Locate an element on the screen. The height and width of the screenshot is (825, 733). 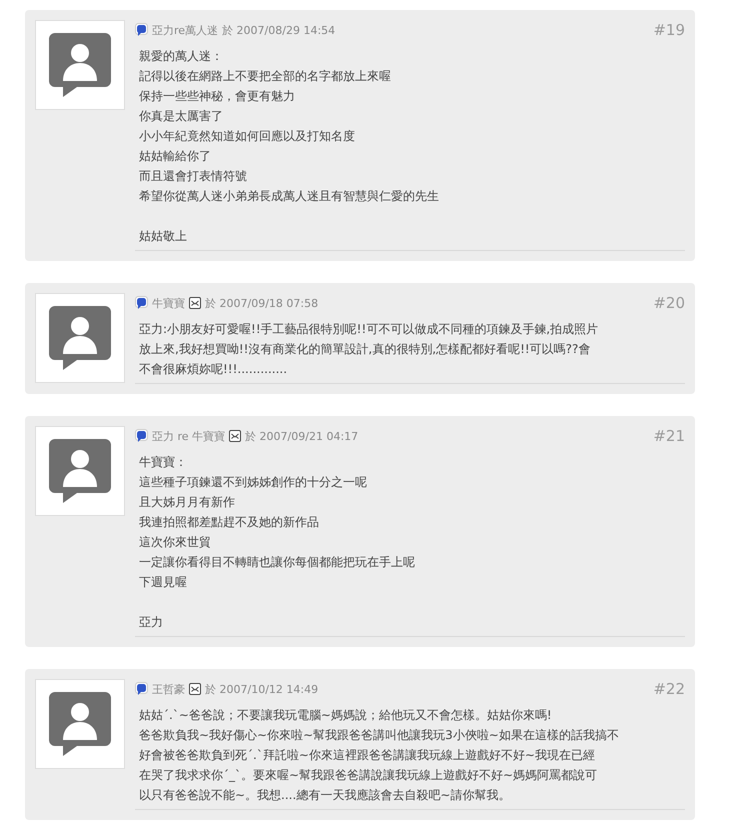
post-text-line: 亞力:小朋友好可愛喔!!手工藝品很特別呢!!可不可以做成不同種的項鍊及手鍊,拍成照片 is located at coordinates (369, 329).